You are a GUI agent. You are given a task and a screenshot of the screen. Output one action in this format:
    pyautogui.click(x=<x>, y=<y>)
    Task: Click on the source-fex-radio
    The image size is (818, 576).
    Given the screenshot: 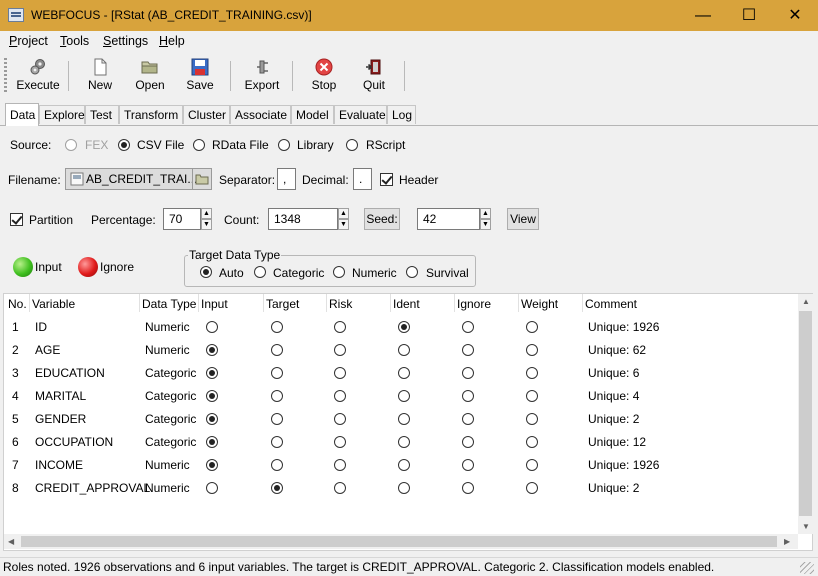 What is the action you would take?
    pyautogui.click(x=71, y=145)
    